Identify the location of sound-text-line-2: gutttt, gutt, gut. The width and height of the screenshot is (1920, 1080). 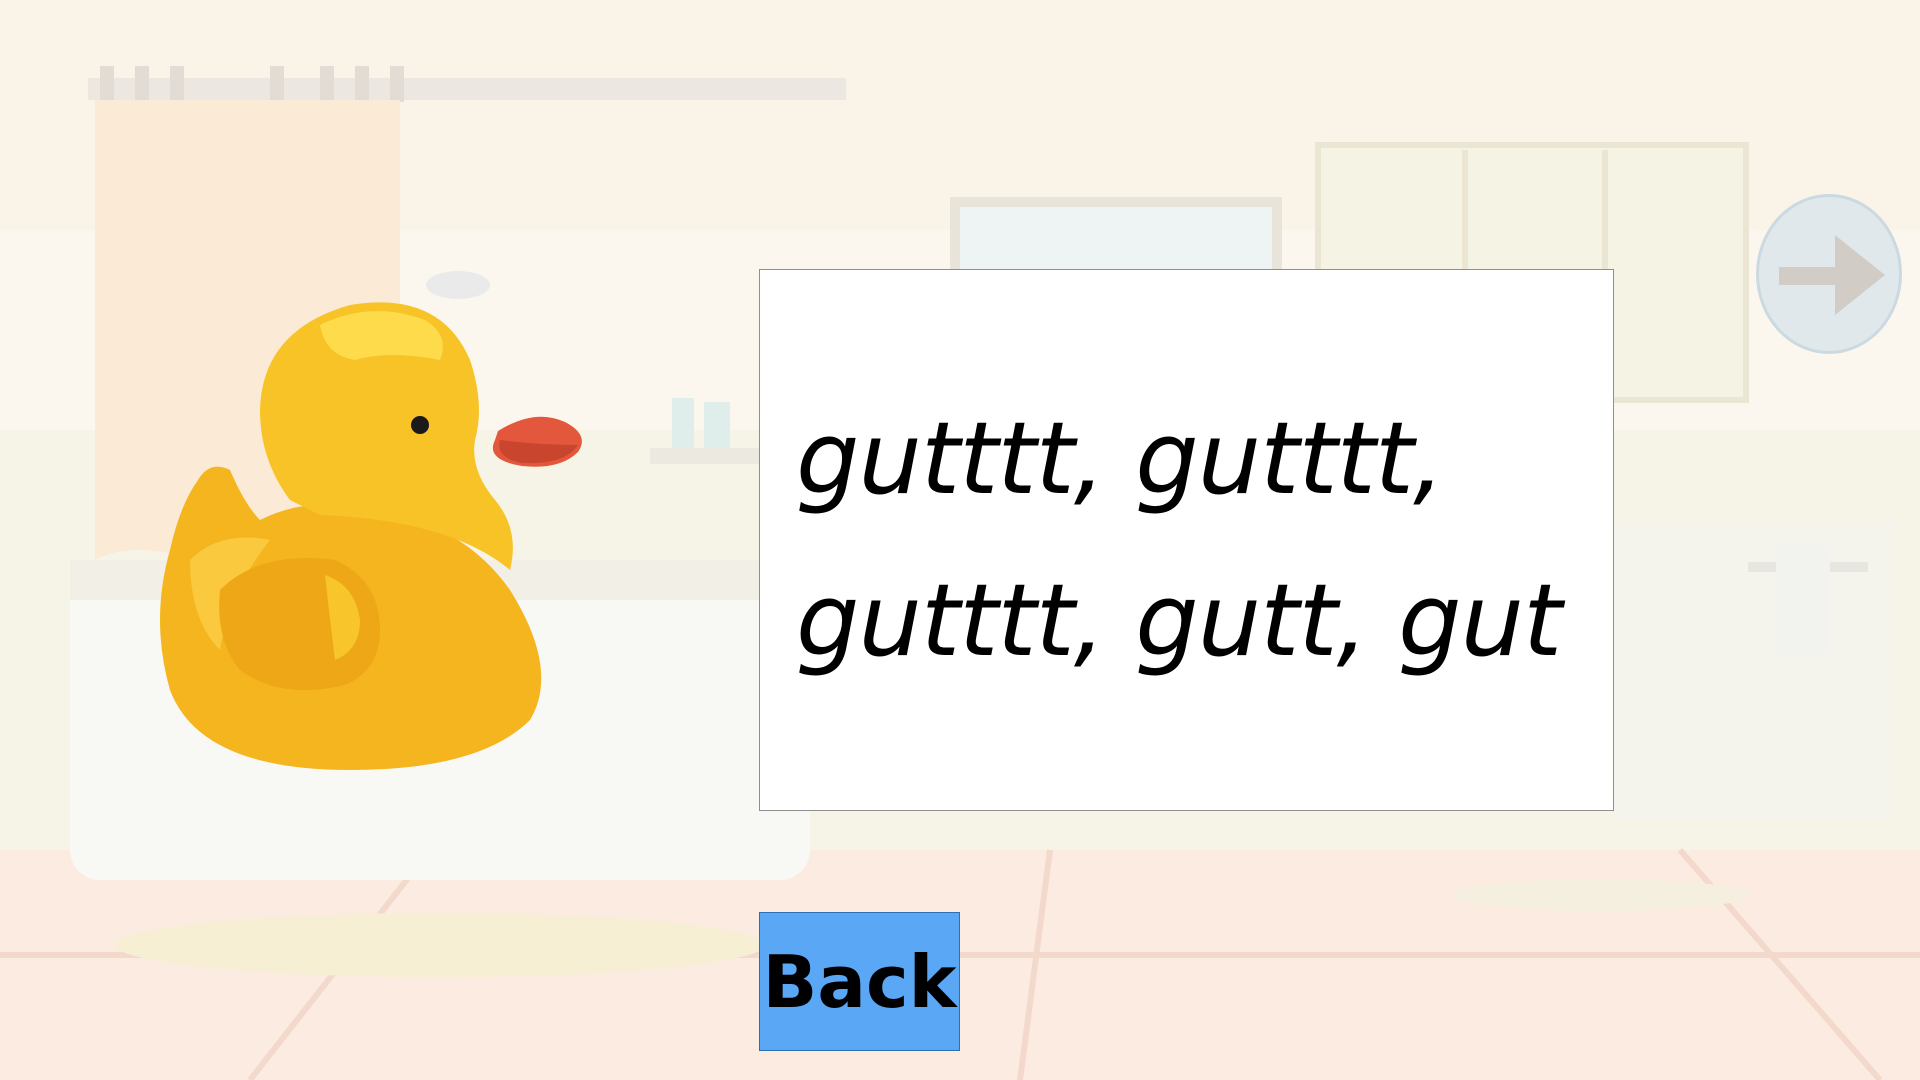
(1179, 620).